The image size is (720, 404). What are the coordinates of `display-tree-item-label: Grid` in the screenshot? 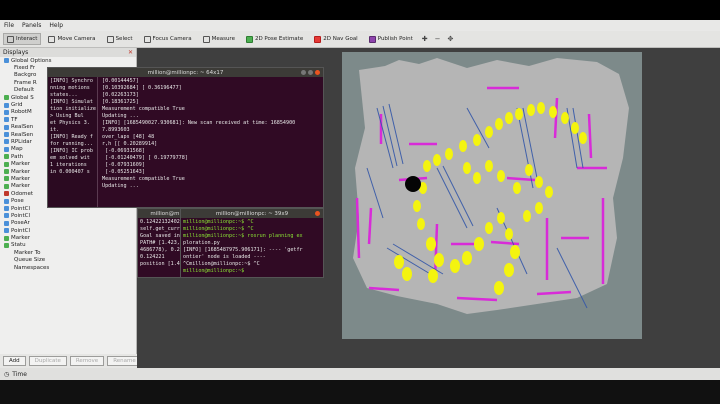 It's located at (17, 105).